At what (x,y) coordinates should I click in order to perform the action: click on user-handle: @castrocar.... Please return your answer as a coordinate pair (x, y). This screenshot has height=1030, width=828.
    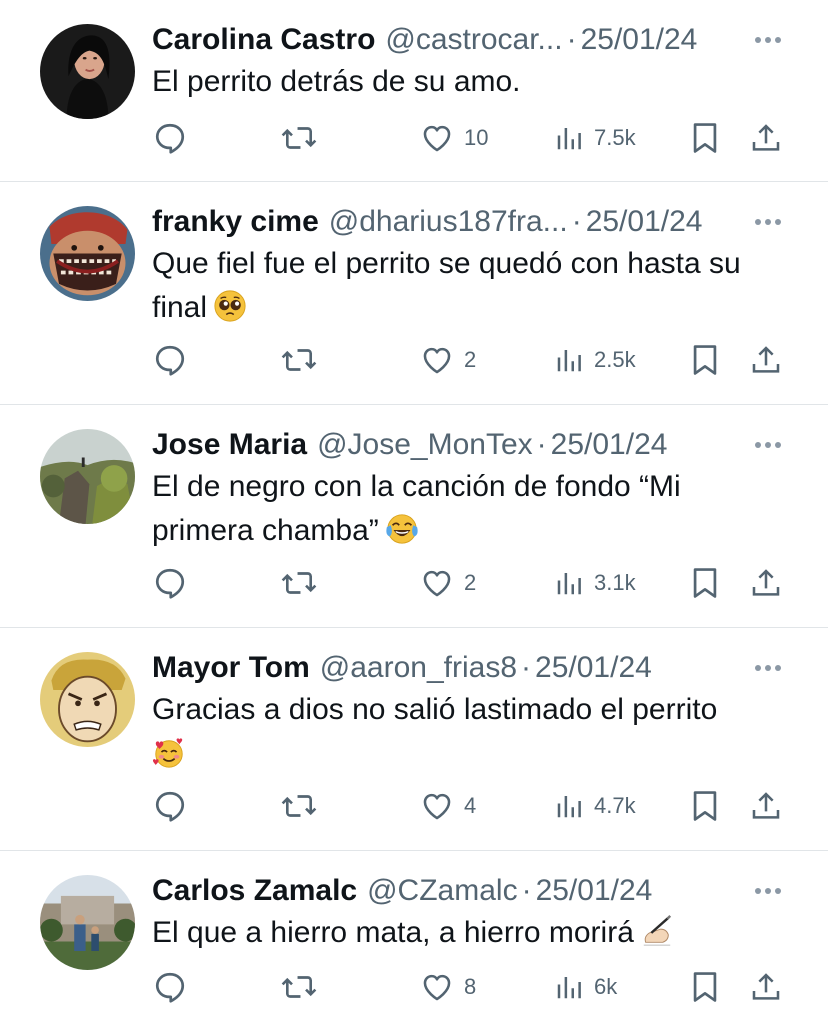
    Looking at the image, I should click on (473, 40).